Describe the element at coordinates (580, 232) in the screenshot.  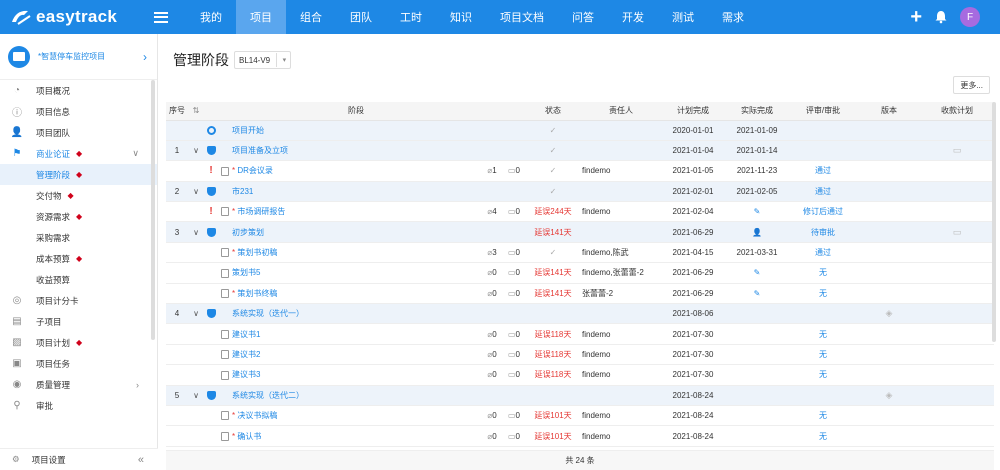
I see `stage-row: 3 ∨ 初步策划 延误141天 2021-06-29 👤 待审批 ▭` at that location.